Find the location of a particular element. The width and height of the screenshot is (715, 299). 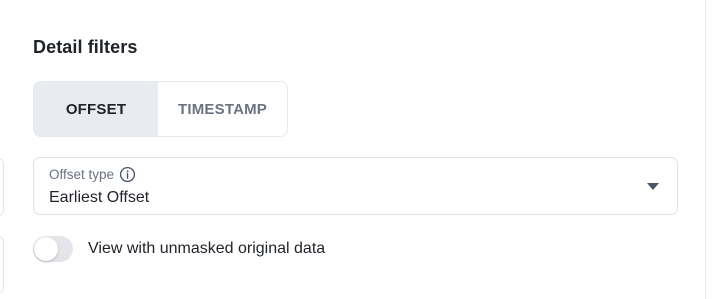

segment-offset: OFFSET is located at coordinates (96, 109).